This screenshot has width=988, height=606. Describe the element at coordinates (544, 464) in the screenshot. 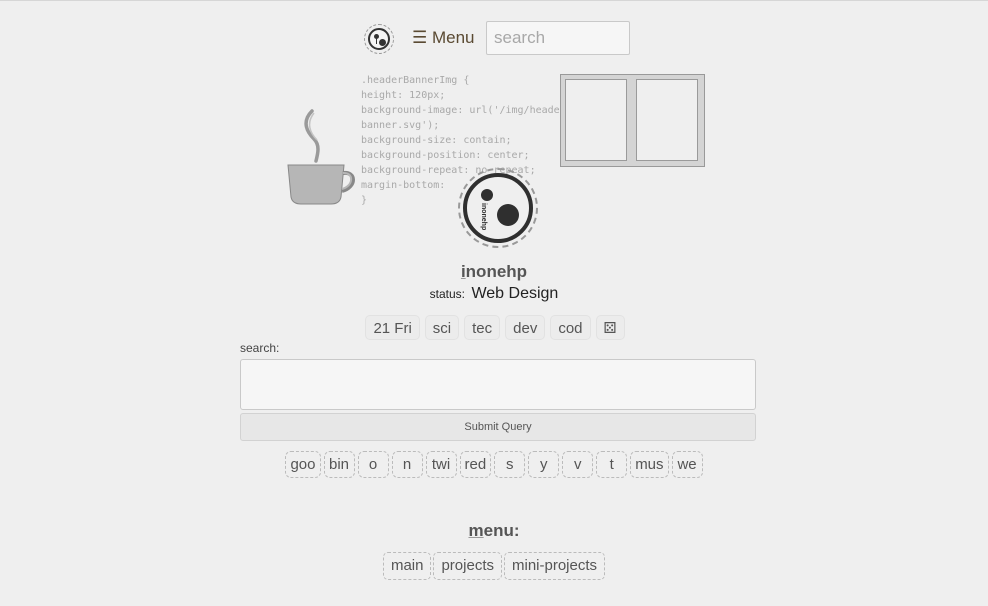

I see `engine-y: y` at that location.